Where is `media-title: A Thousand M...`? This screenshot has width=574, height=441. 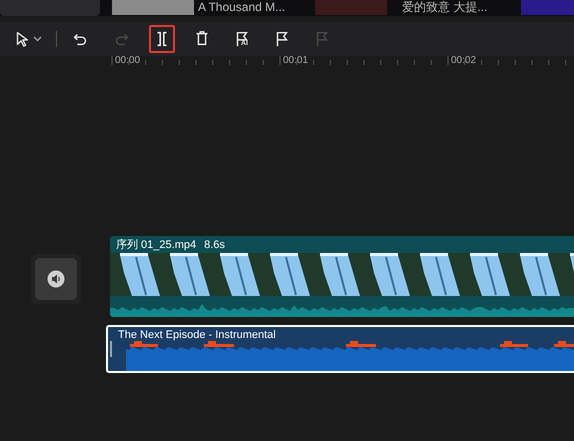
media-title: A Thousand M... is located at coordinates (242, 7).